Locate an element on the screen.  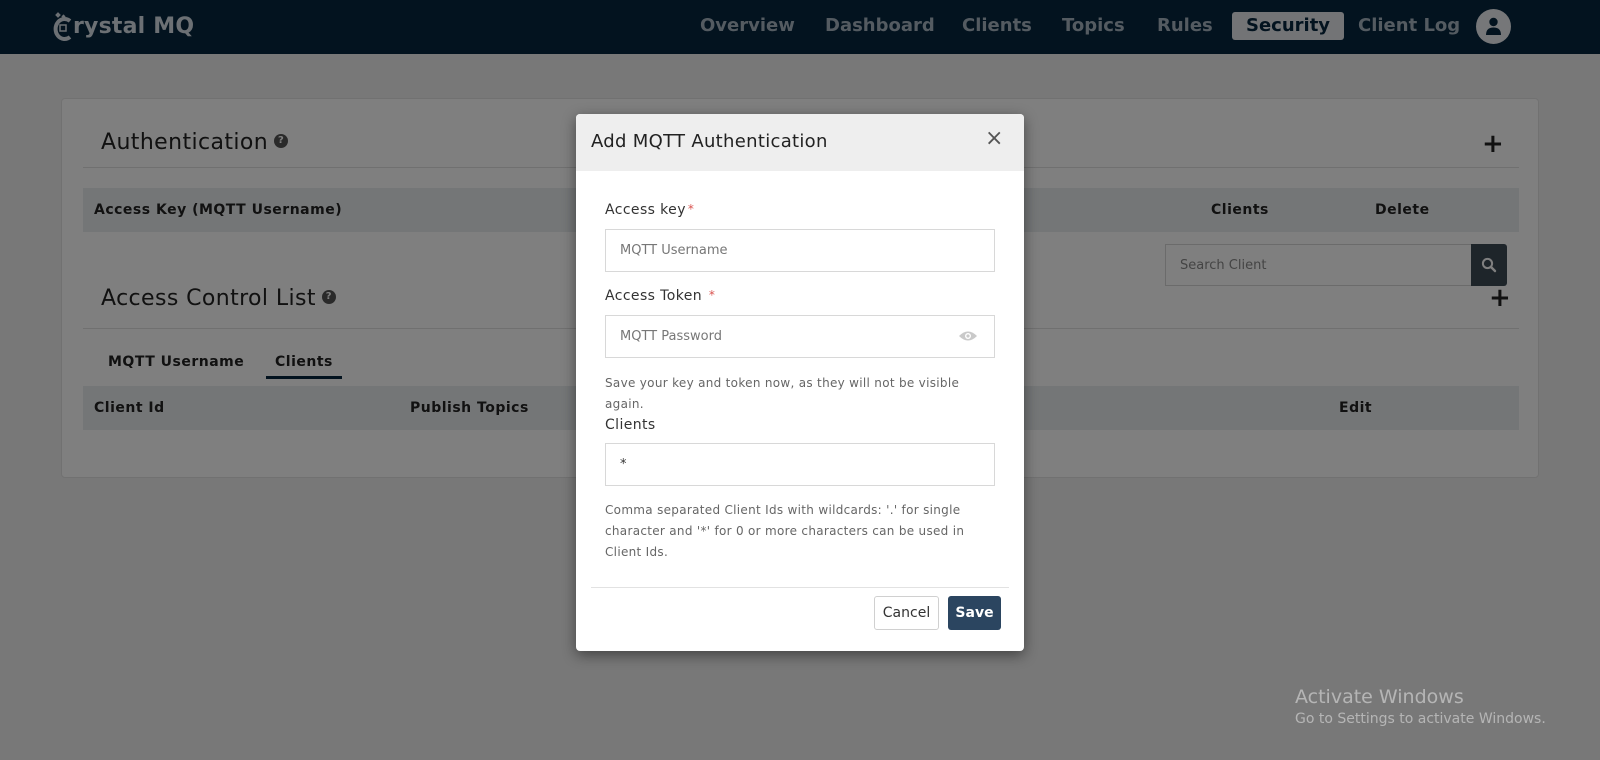
activate-windows-watermark: Activate Windows is located at coordinates (1379, 697).